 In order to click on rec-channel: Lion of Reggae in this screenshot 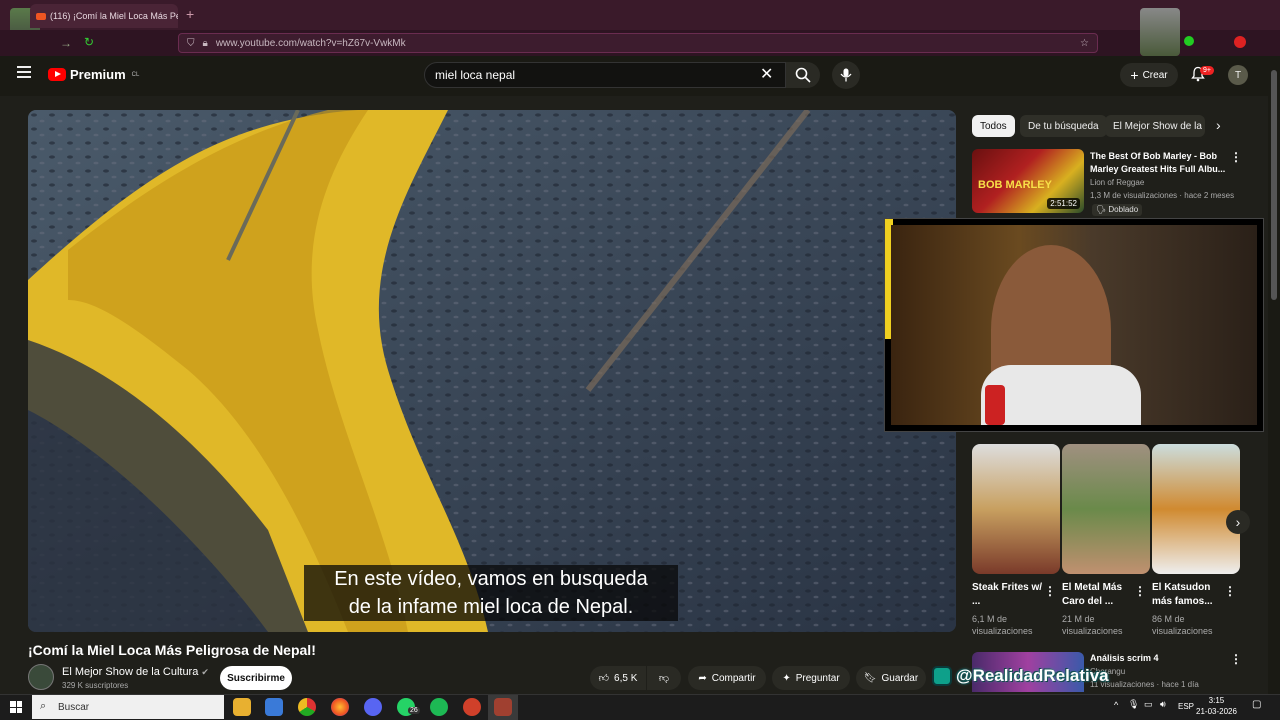, I will do `click(1117, 183)`.